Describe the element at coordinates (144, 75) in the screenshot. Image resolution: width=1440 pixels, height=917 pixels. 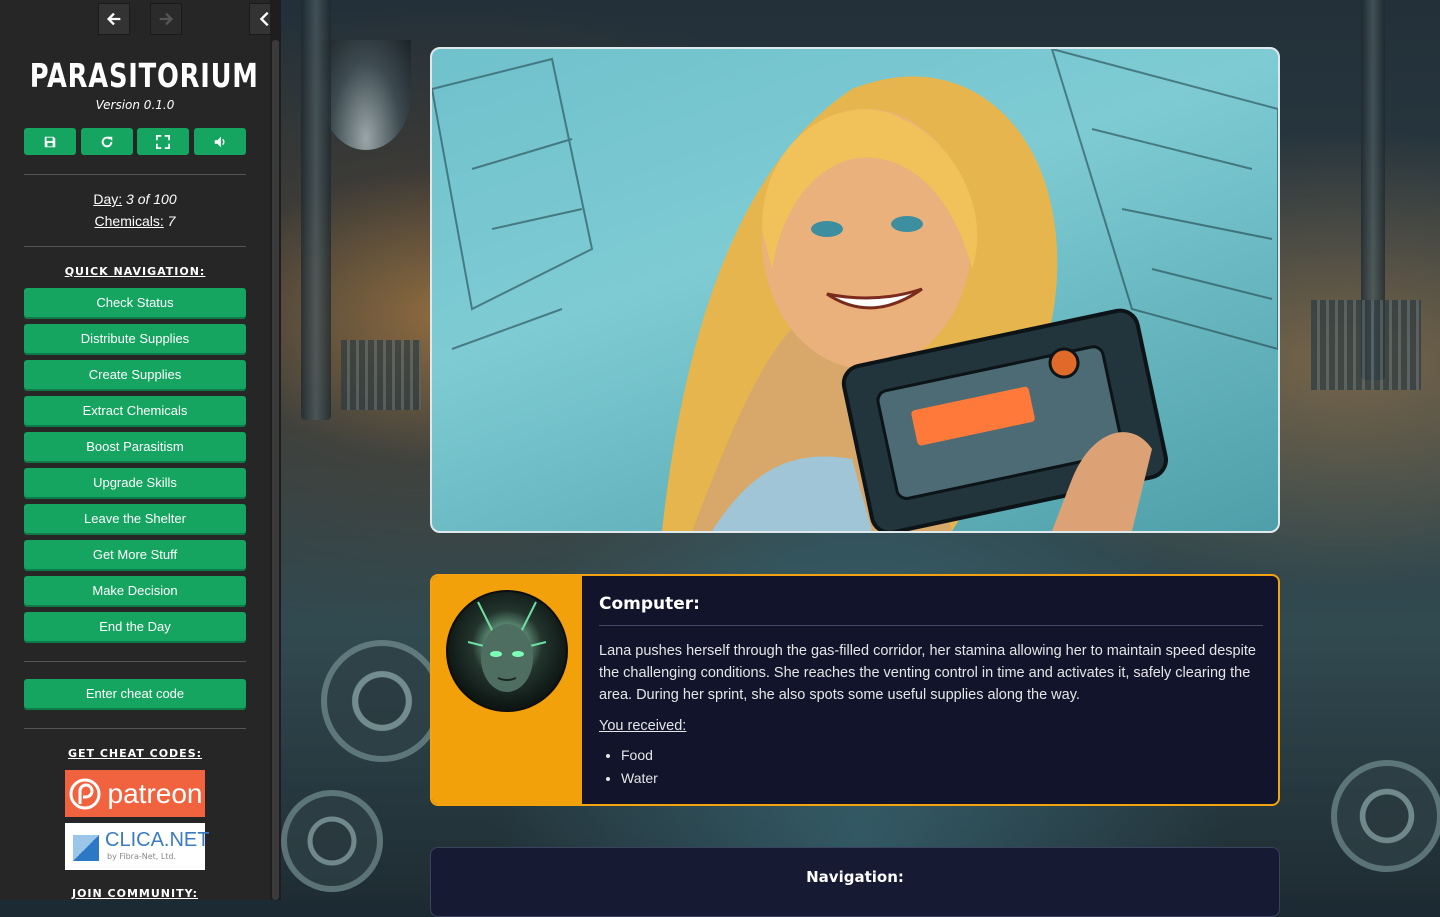
I see `game-title: PARASITORIUM` at that location.